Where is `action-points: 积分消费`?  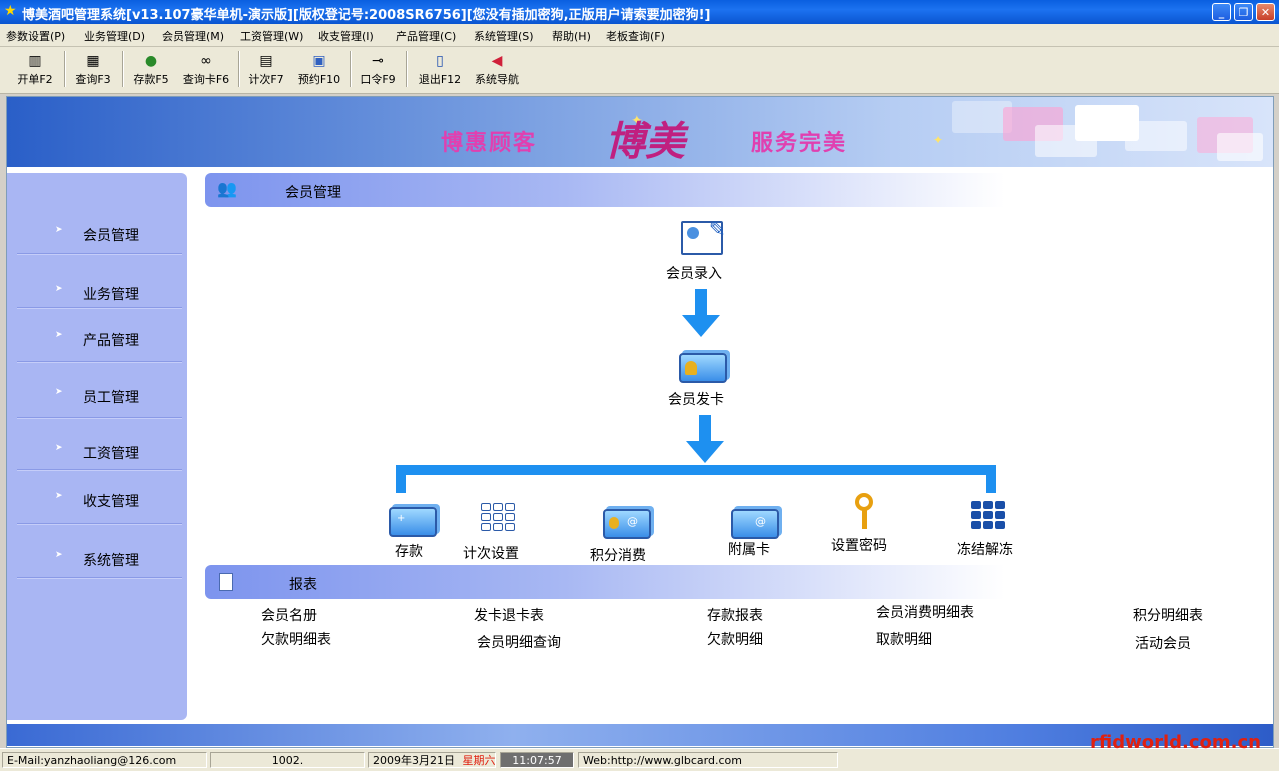 action-points: 积分消费 is located at coordinates (618, 555).